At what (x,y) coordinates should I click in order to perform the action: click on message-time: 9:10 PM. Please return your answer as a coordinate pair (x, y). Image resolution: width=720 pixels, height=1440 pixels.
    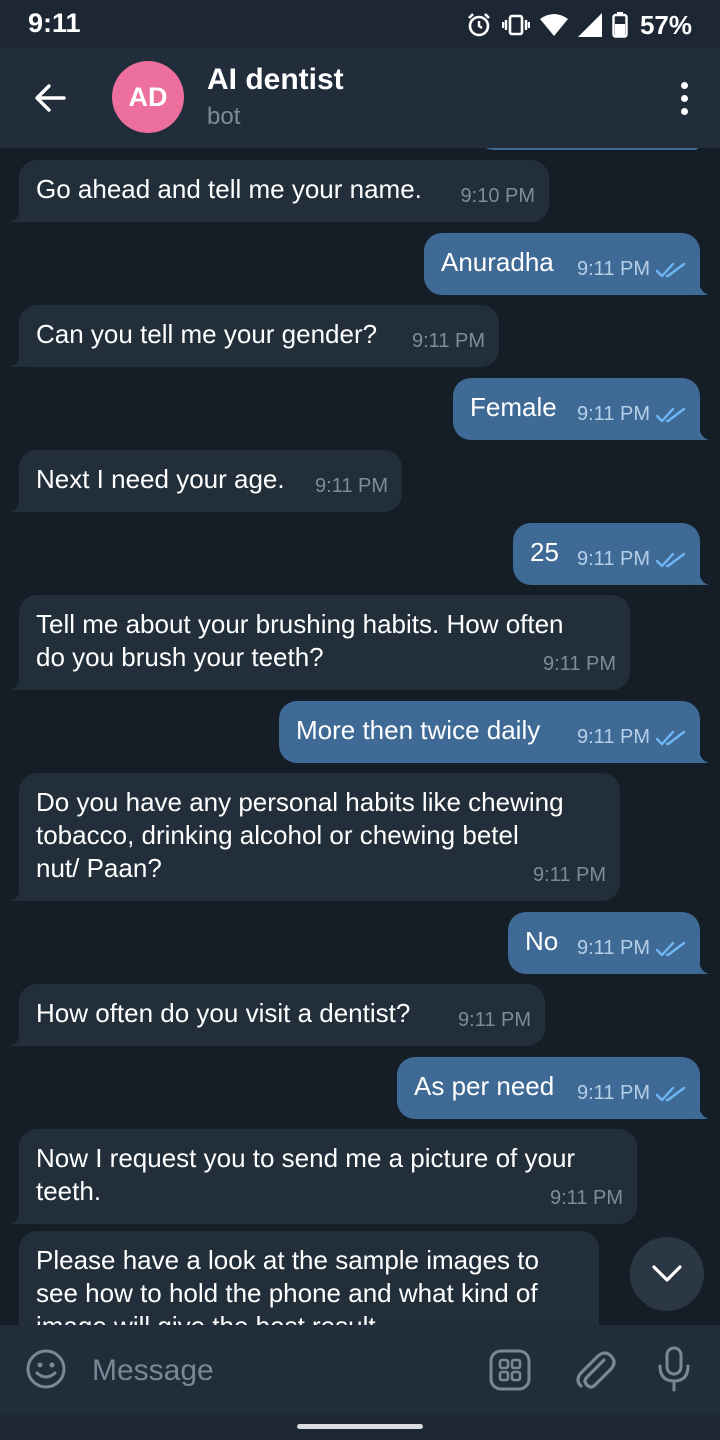
    Looking at the image, I should click on (497, 196).